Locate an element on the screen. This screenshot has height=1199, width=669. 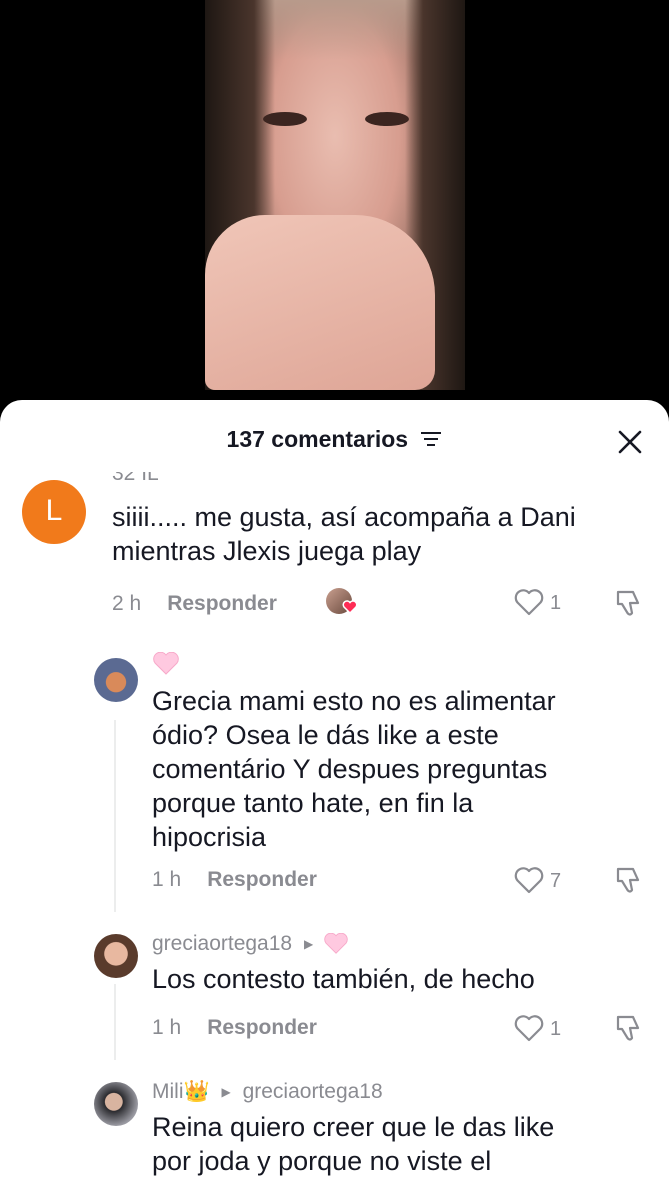
comment-text-line: hipocrisia is located at coordinates (209, 837).